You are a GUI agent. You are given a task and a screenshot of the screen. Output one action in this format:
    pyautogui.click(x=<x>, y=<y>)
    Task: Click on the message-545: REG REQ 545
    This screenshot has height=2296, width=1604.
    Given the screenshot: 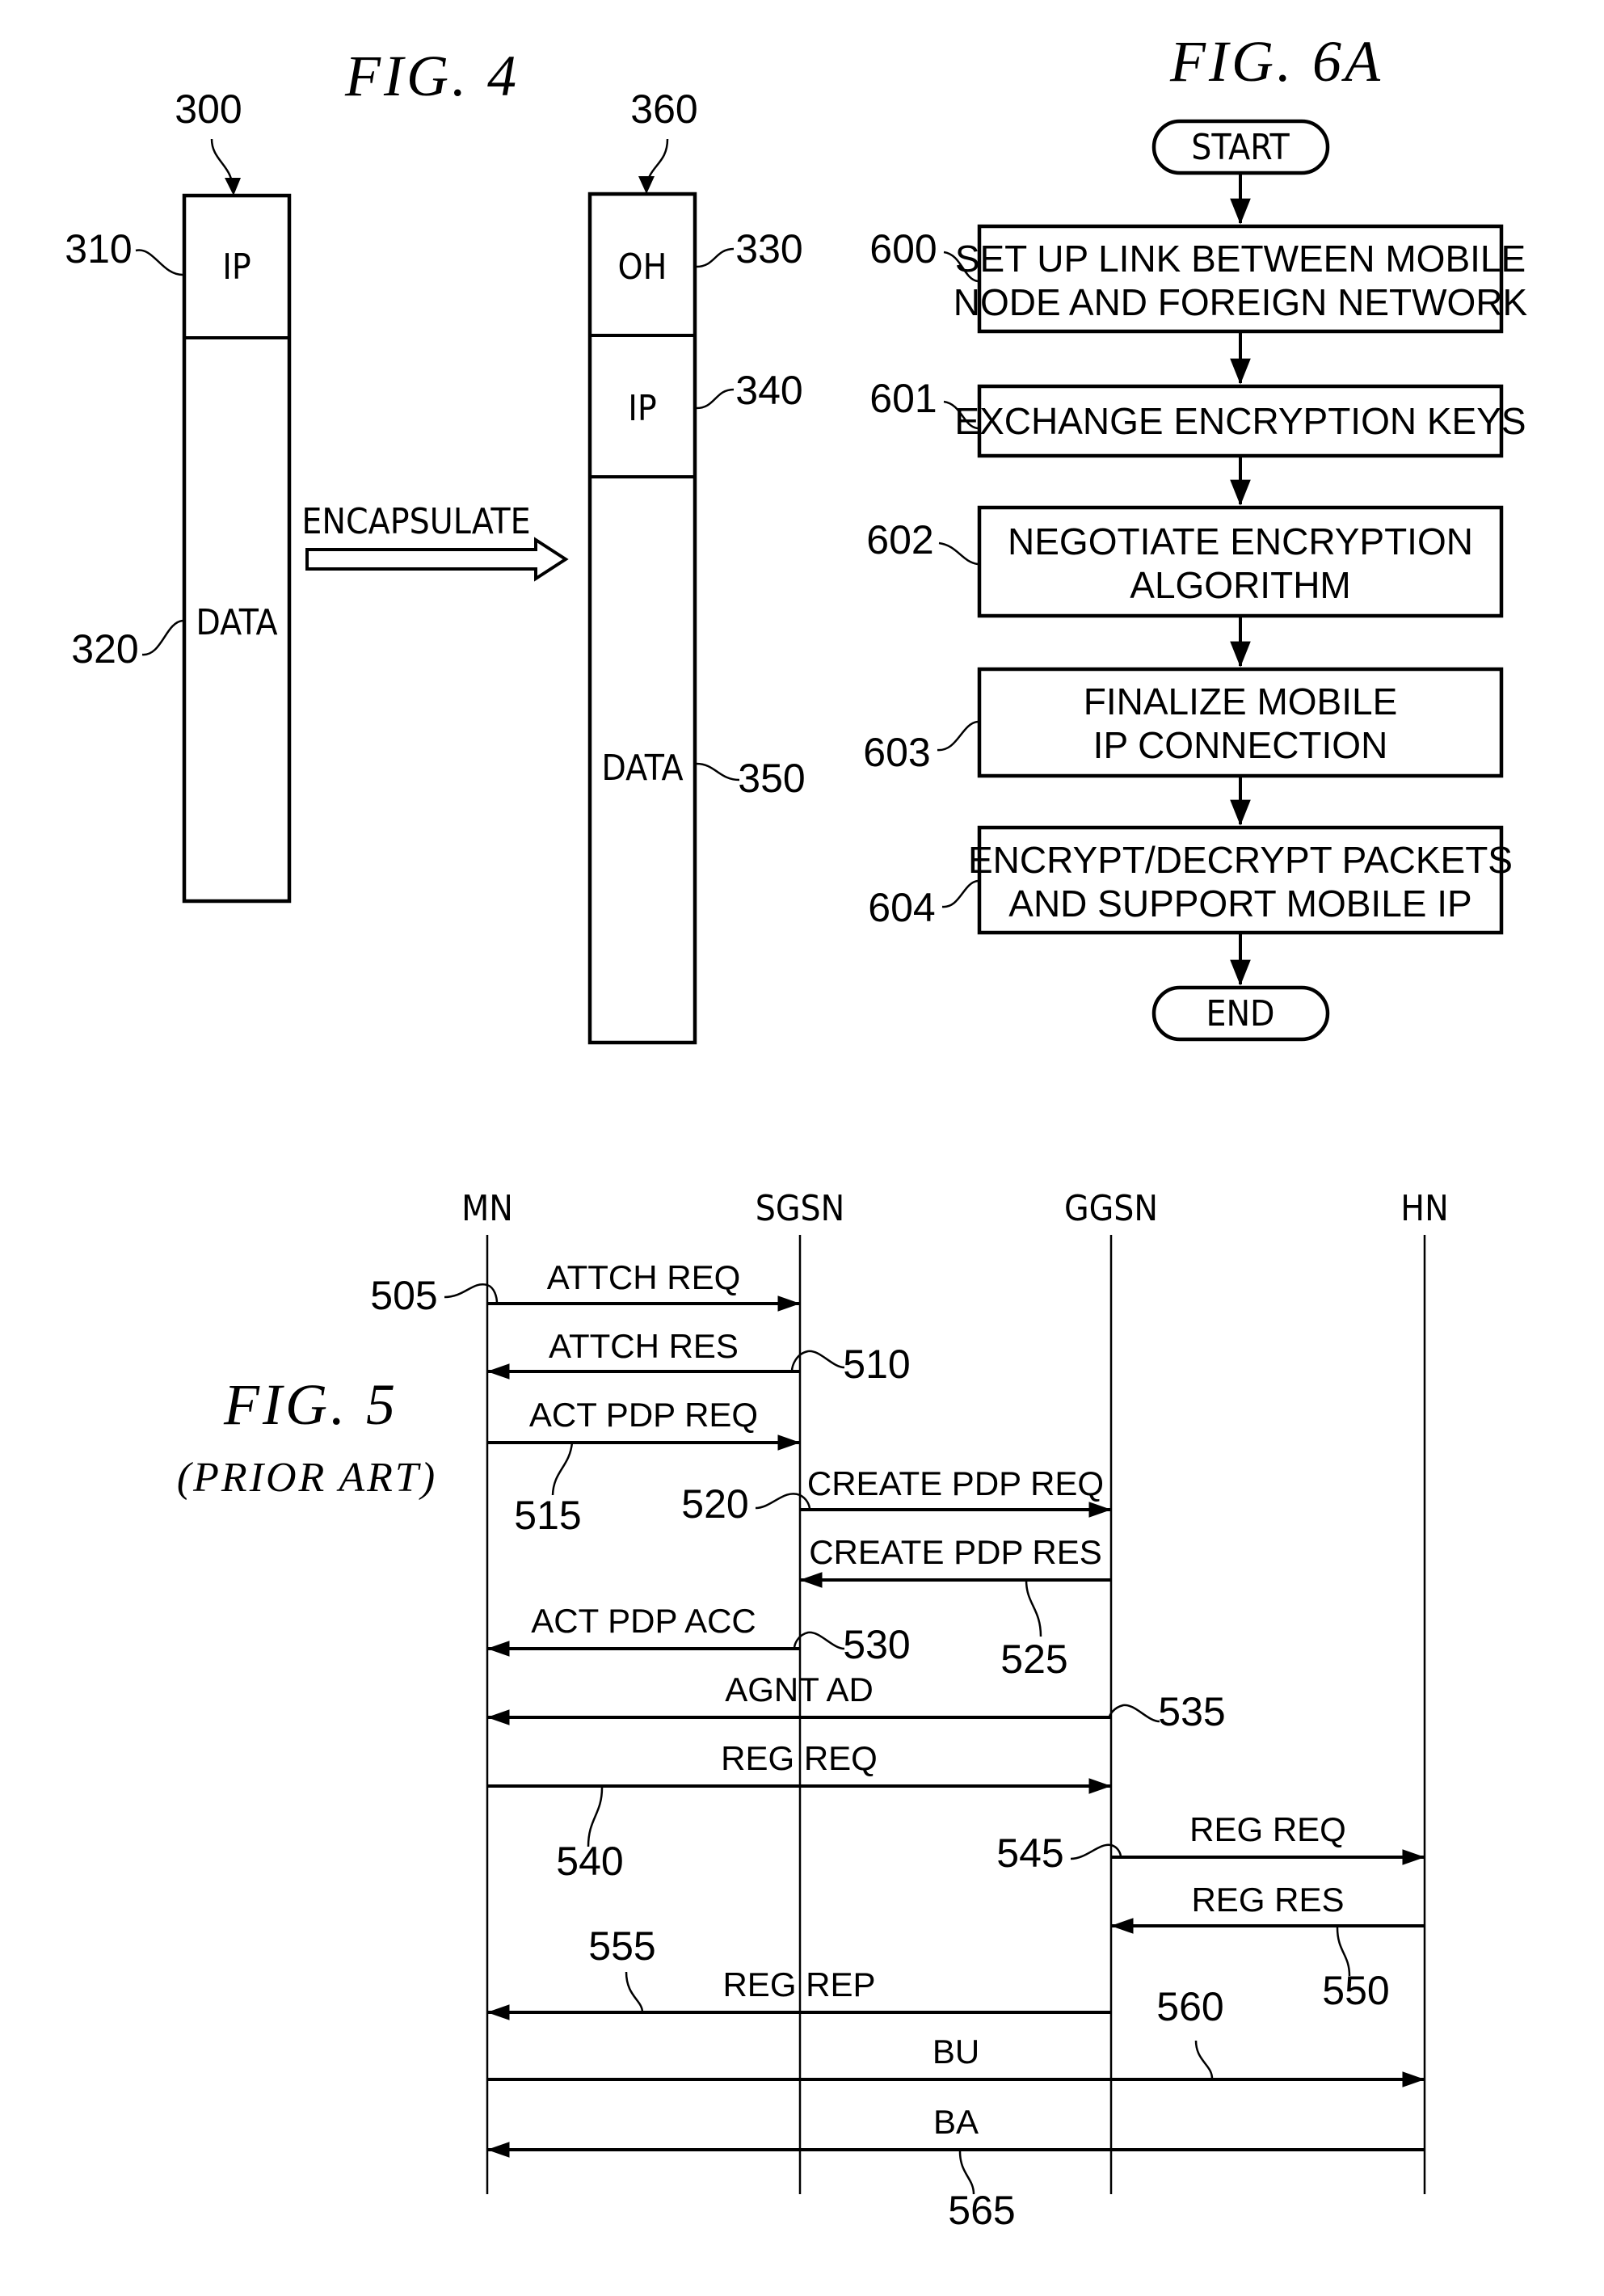 What is the action you would take?
    pyautogui.click(x=1210, y=1843)
    